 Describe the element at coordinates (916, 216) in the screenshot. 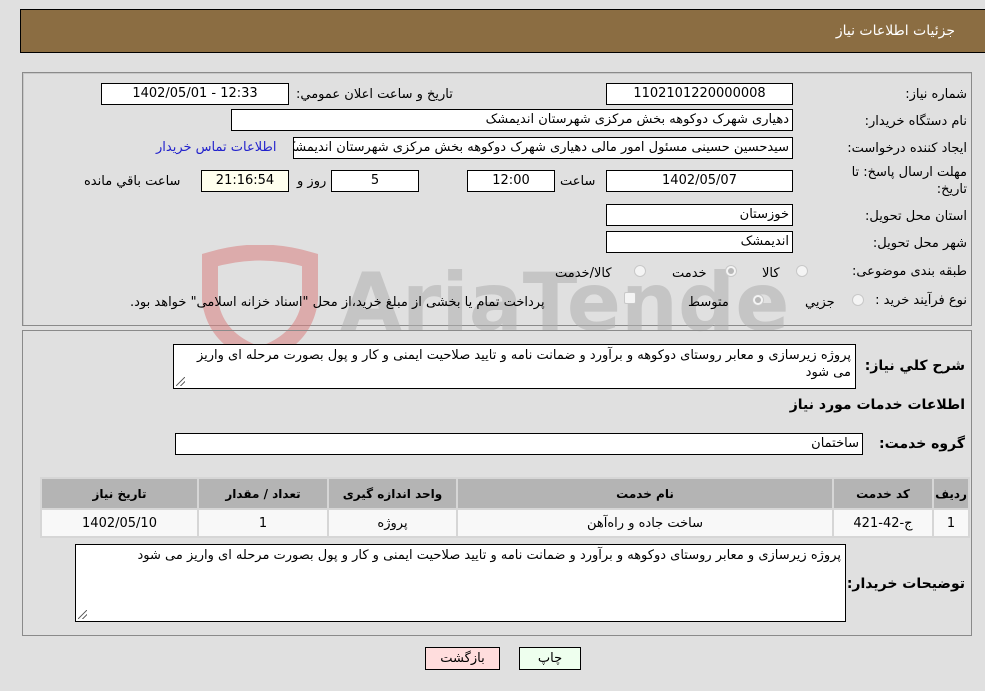

I see `province-label: استان محل تحويل:` at that location.